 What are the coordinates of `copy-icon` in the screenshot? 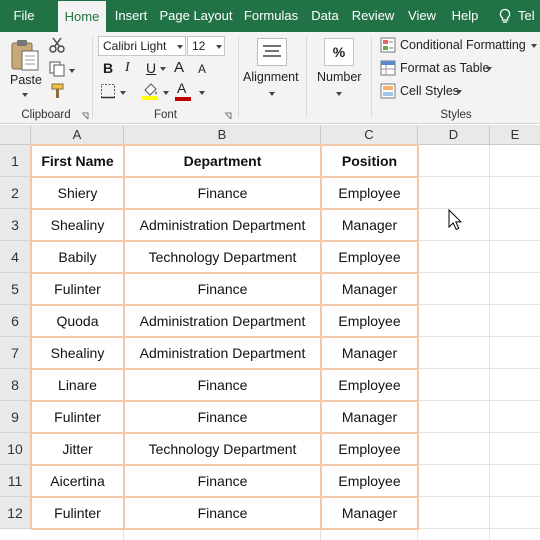 It's located at (57, 69).